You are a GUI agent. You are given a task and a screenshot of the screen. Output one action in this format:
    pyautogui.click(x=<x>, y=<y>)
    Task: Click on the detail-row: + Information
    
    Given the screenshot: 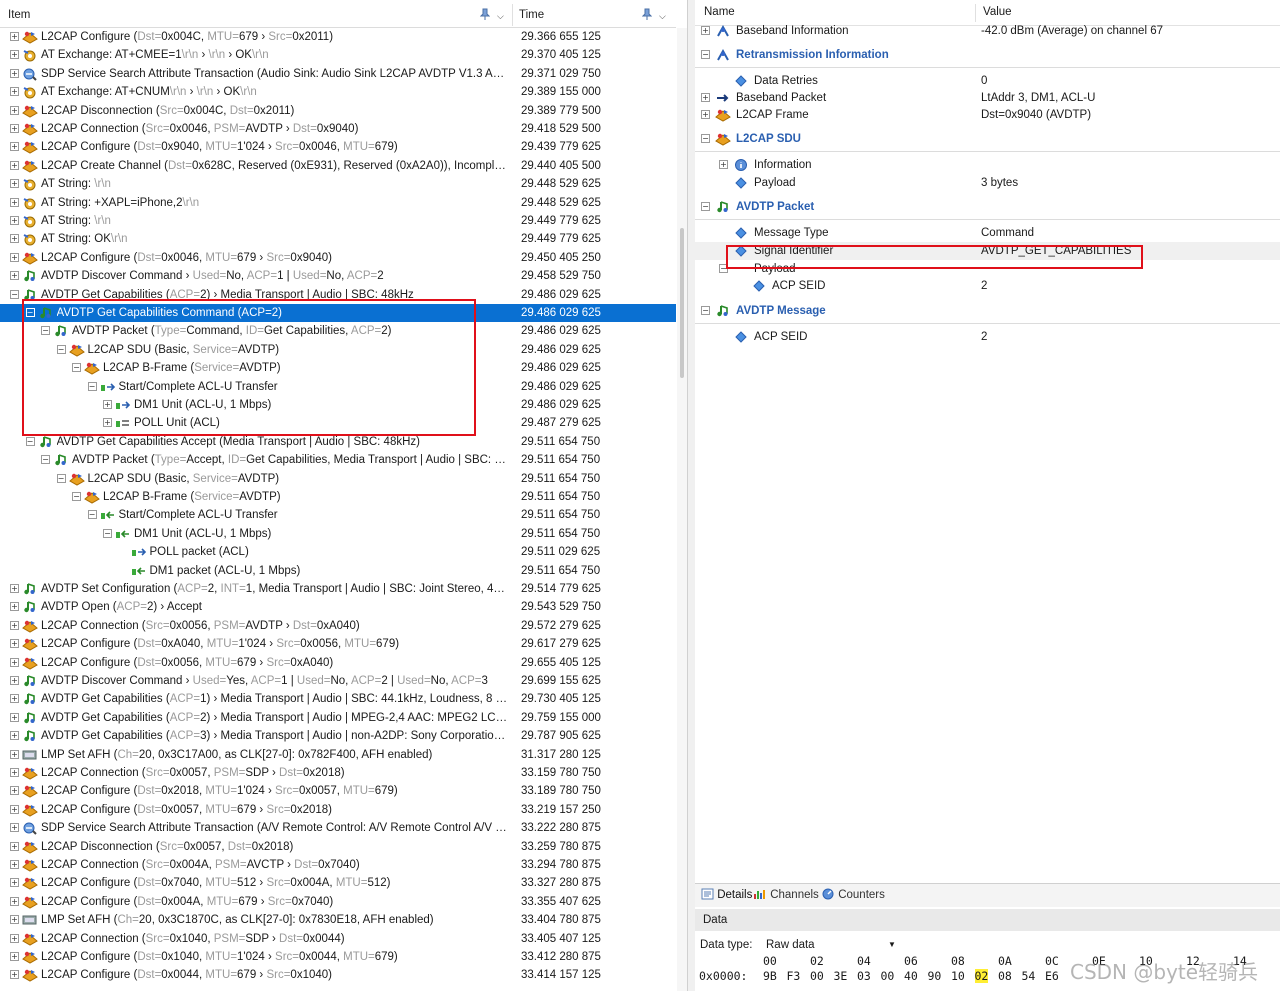 What is the action you would take?
    pyautogui.click(x=987, y=165)
    